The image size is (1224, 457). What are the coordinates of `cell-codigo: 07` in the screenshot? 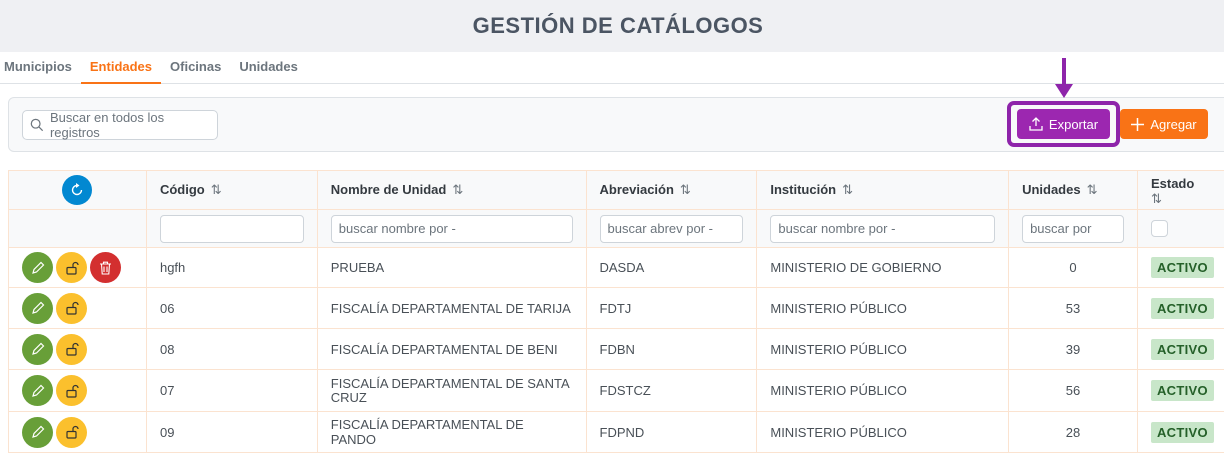 It's located at (231, 390).